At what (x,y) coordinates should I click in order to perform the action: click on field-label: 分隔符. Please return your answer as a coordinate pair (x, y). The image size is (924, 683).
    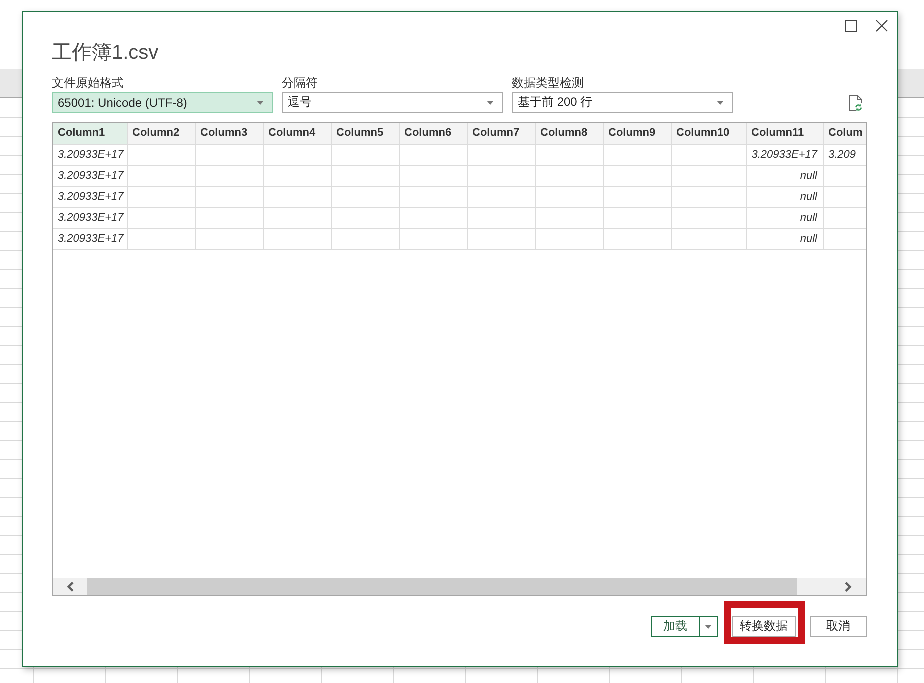
    Looking at the image, I should click on (300, 83).